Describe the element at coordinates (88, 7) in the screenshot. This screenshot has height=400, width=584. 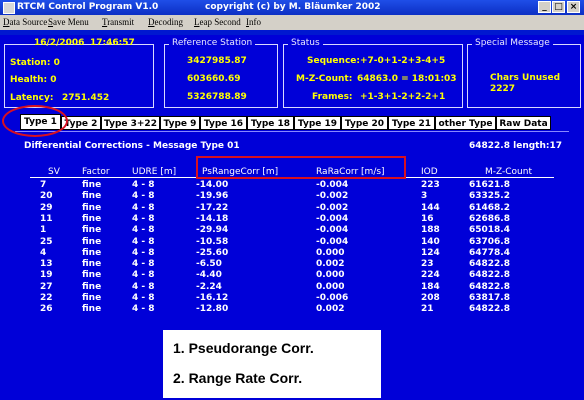
I see `window-title: RTCM Control Program V1.0` at that location.